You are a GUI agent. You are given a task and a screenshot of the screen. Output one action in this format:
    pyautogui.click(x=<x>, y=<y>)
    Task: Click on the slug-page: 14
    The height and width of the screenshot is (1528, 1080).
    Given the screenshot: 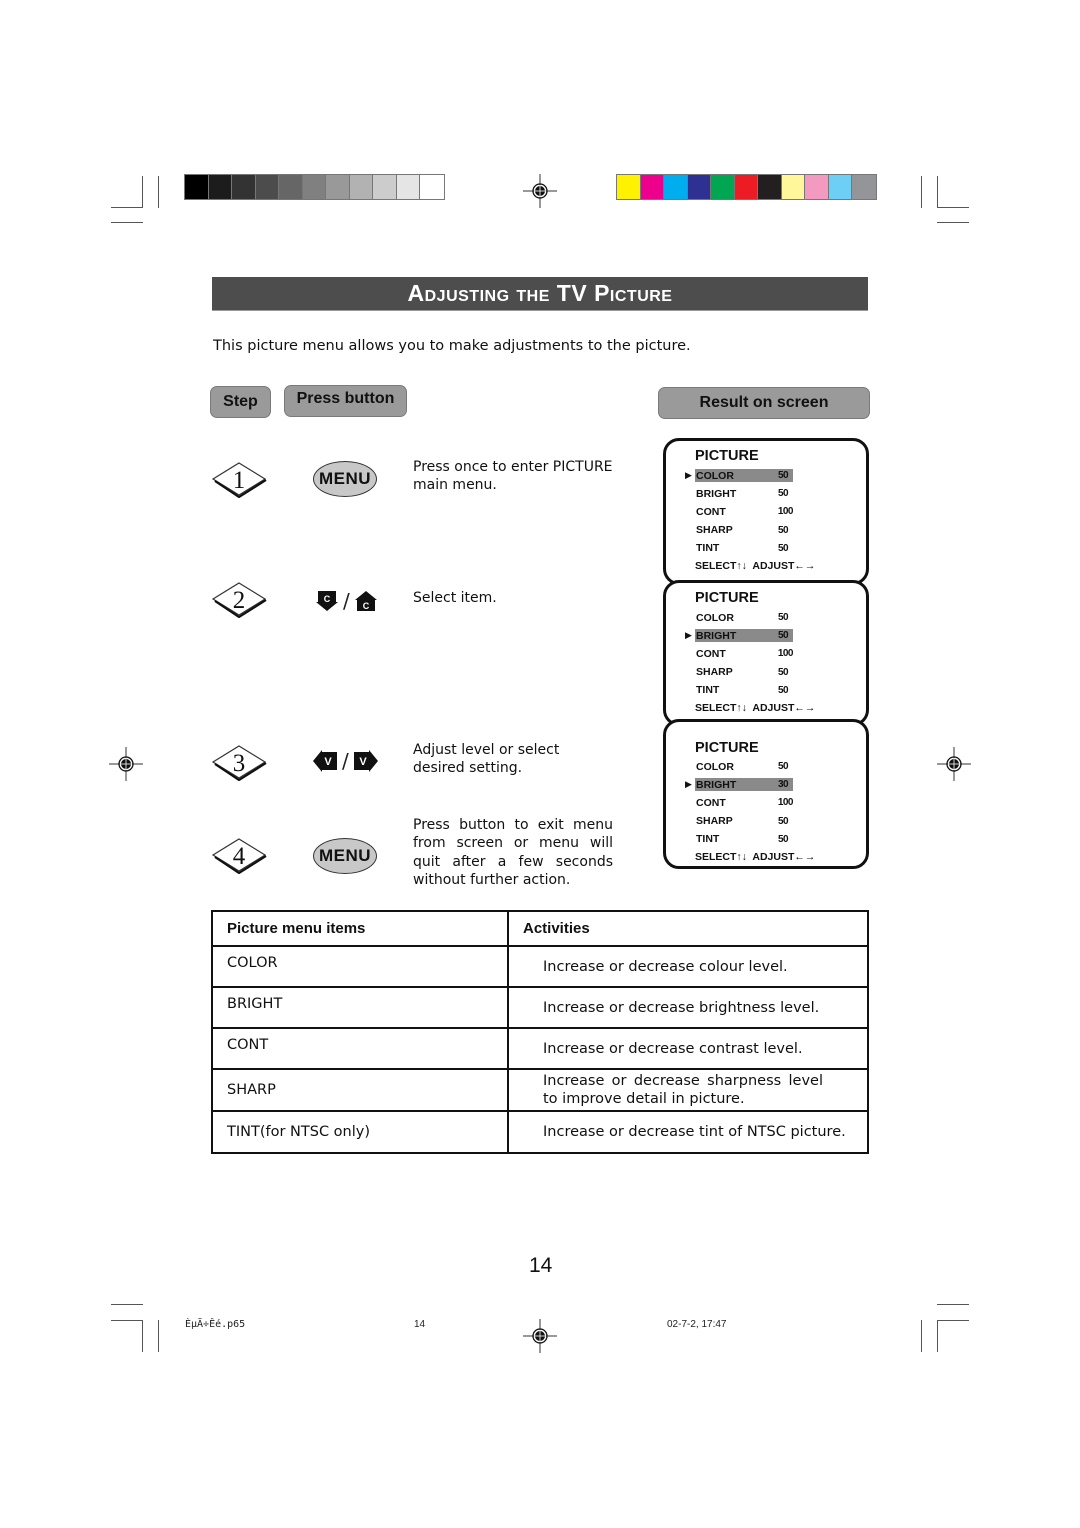 What is the action you would take?
    pyautogui.click(x=420, y=1324)
    